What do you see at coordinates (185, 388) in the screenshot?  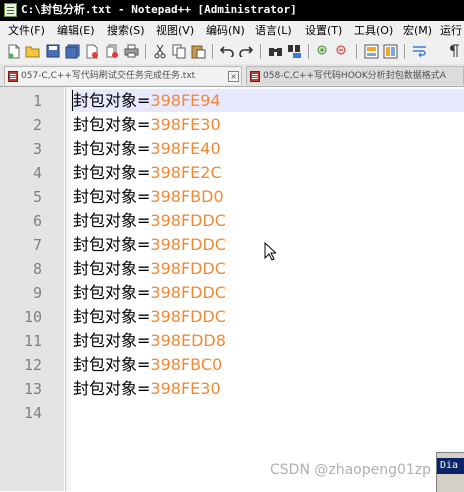 I see `code-value: 398FE30` at bounding box center [185, 388].